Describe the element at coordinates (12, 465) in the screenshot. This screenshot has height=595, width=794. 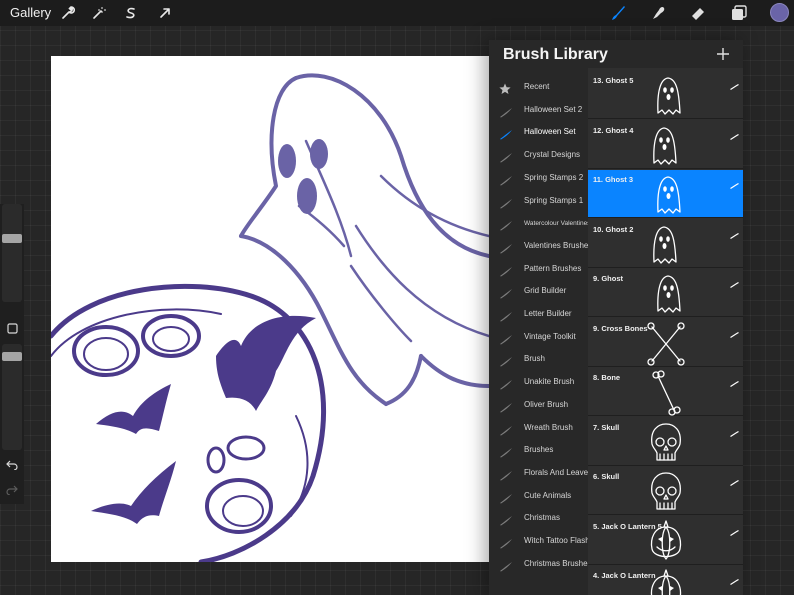
I see `undo-icon` at that location.